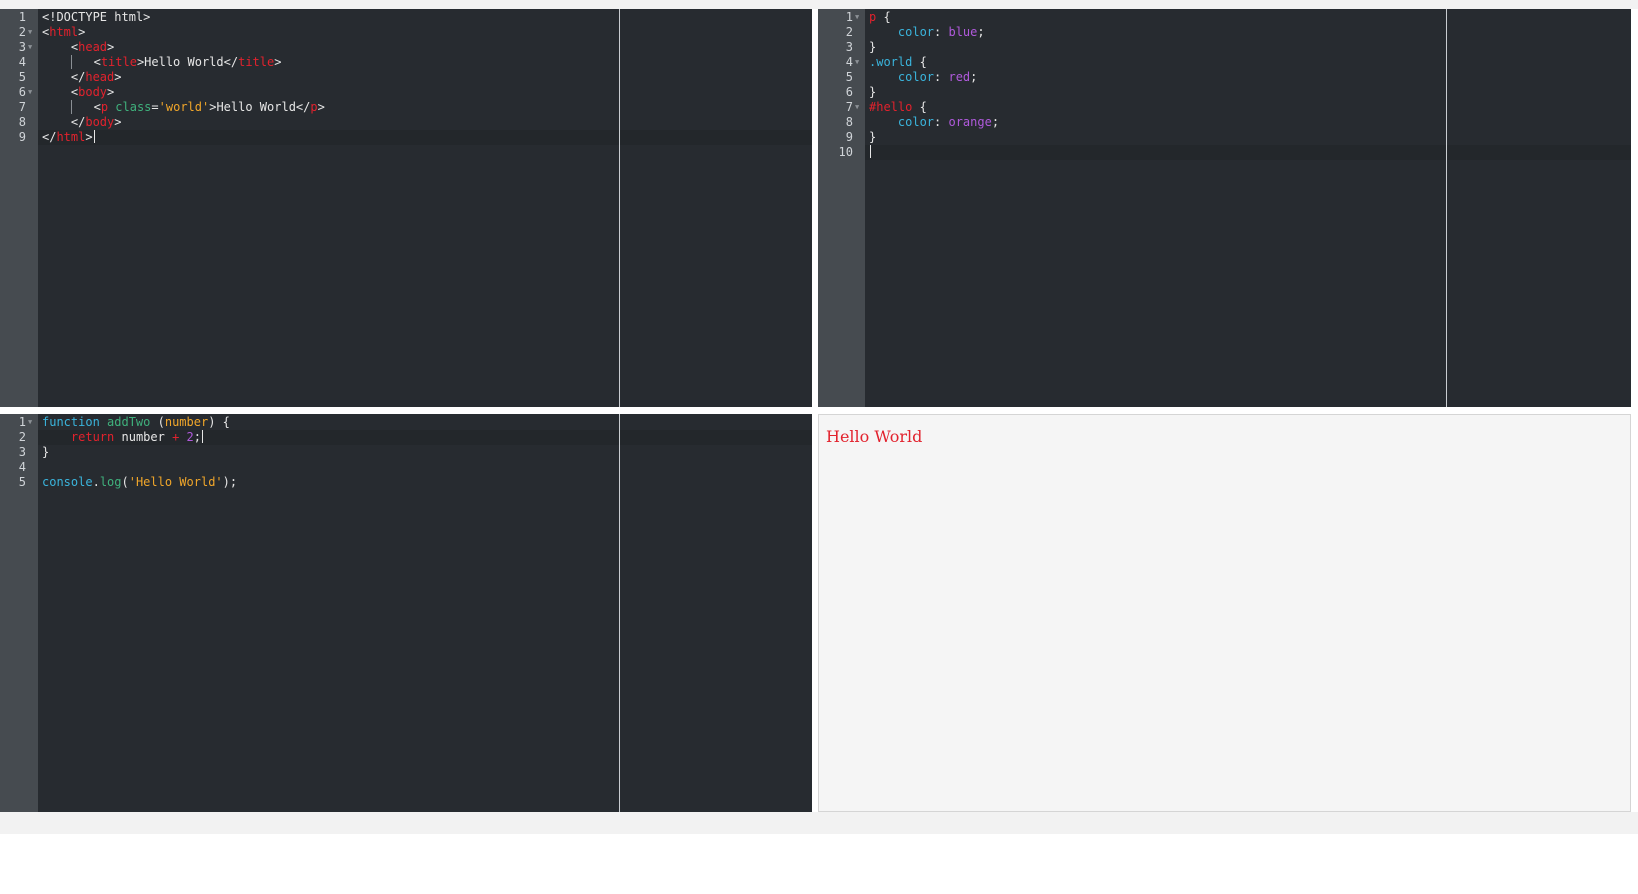 This screenshot has height=894, width=1638. Describe the element at coordinates (406, 92) in the screenshot. I see `code-line: 6 ▼ <body>` at that location.